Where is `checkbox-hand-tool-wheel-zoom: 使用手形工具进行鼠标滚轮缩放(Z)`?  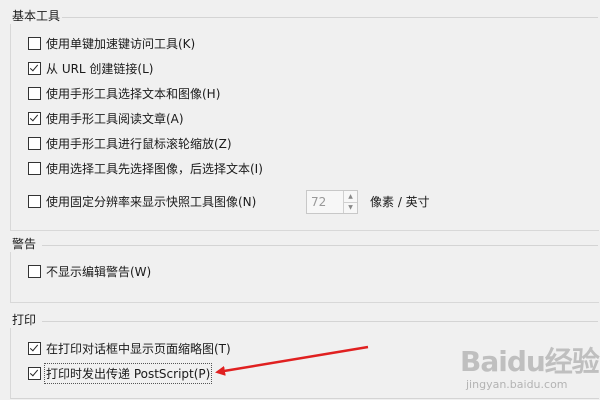 checkbox-hand-tool-wheel-zoom: 使用手形工具进行鼠标滚轮缩放(Z) is located at coordinates (130, 143).